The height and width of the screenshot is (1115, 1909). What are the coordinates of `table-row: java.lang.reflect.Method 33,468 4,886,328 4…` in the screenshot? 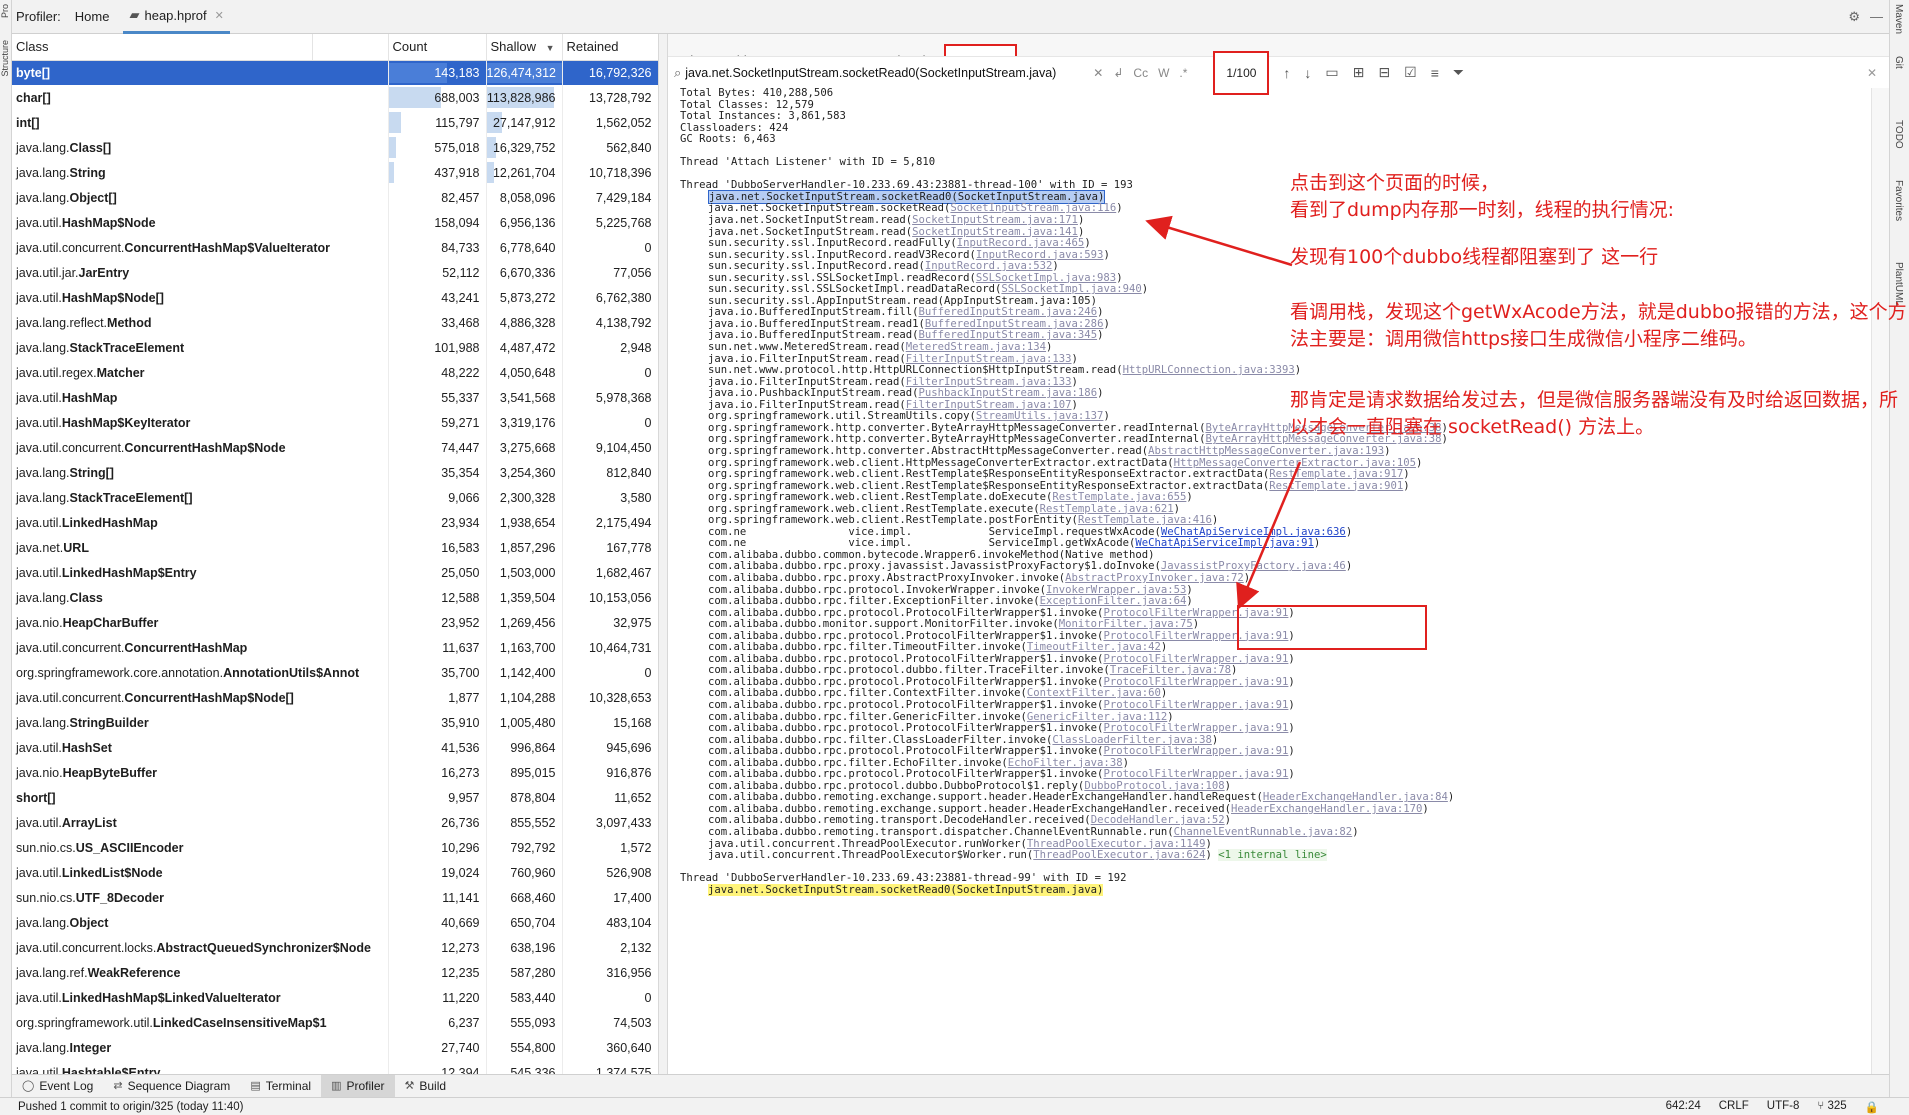 It's located at (335, 322).